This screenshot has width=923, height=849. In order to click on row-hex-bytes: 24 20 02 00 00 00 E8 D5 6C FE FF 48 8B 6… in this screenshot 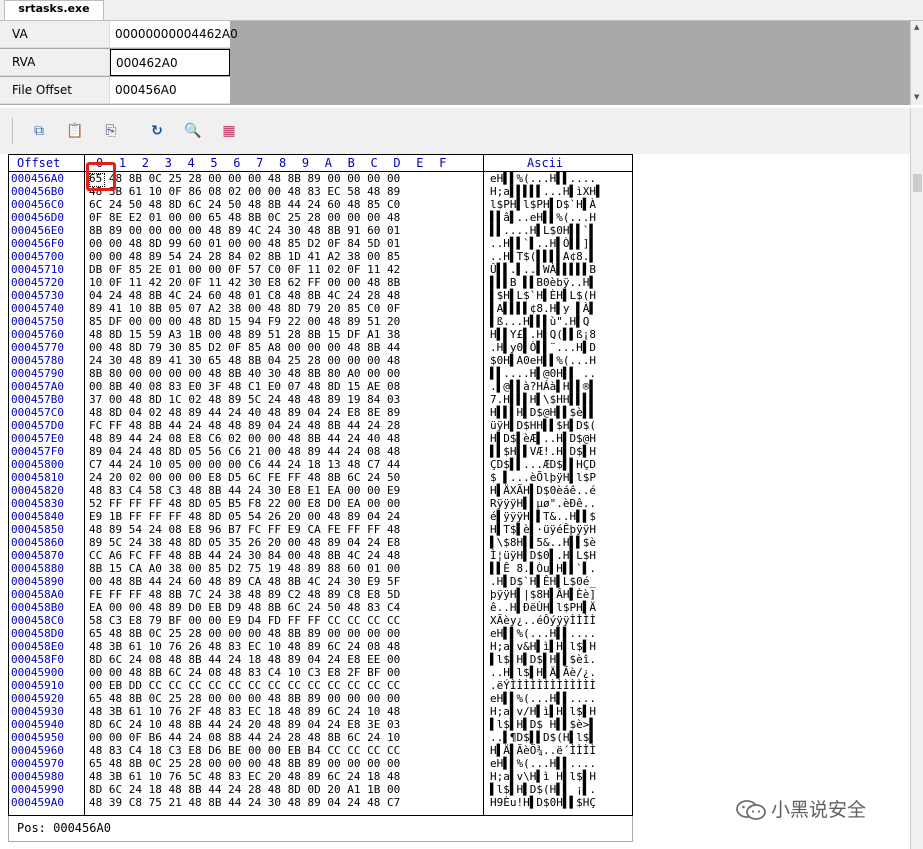, I will do `click(244, 477)`.